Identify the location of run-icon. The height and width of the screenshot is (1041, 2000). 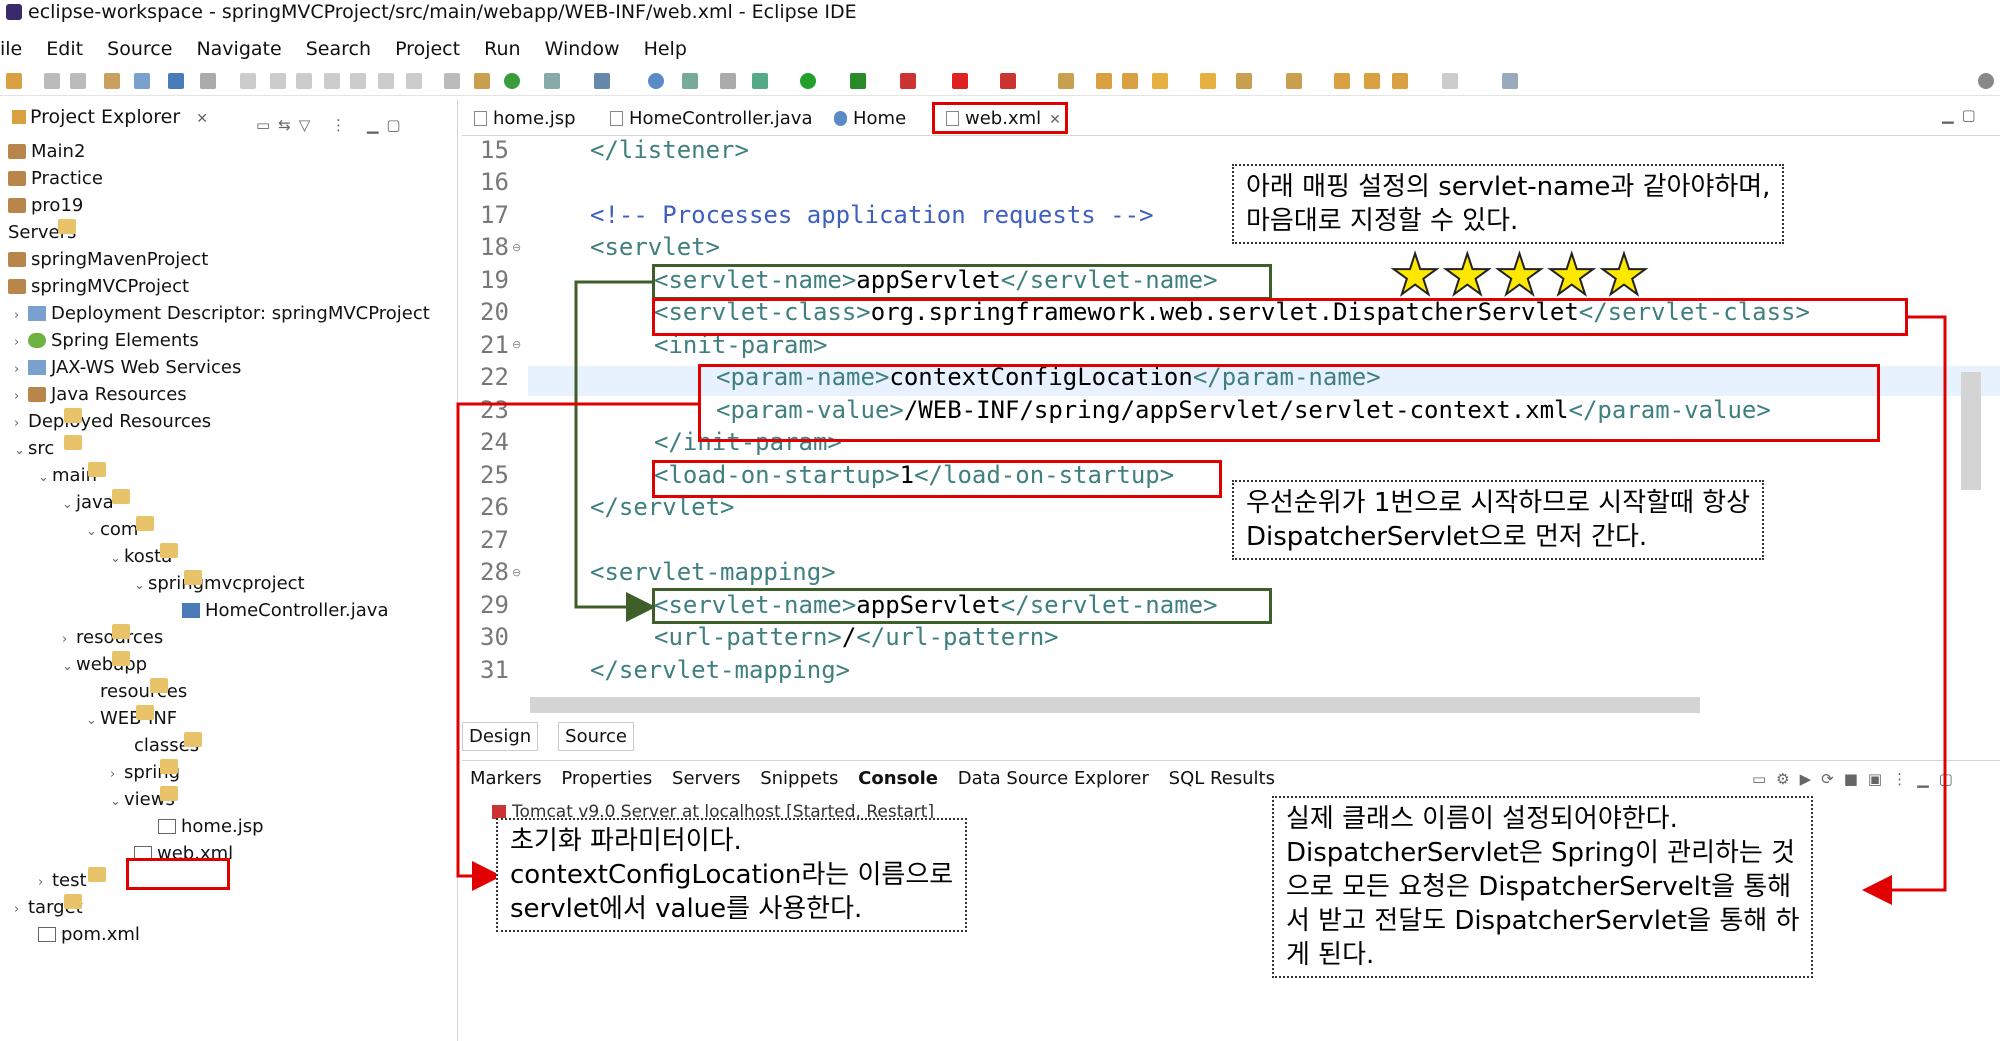
(808, 81).